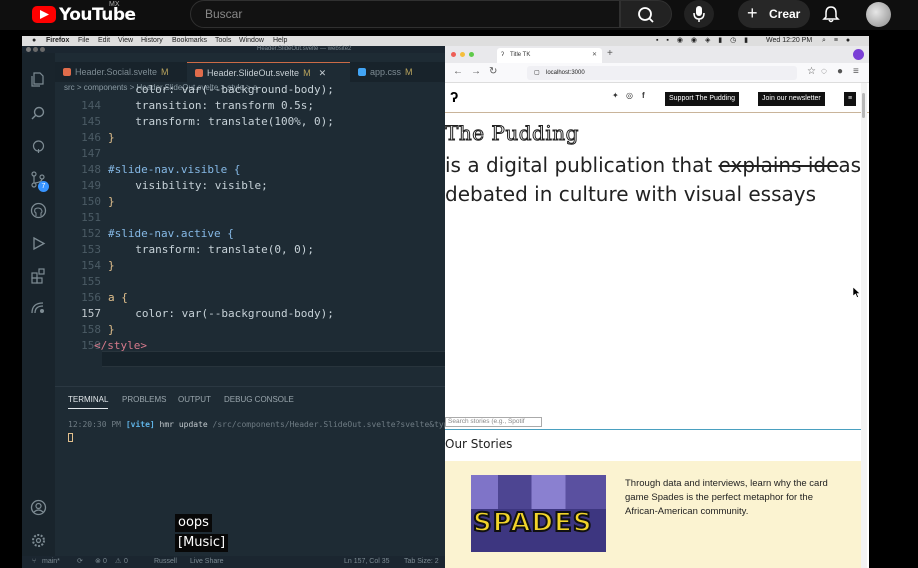 The width and height of the screenshot is (918, 568). I want to click on menu-edit: Edit, so click(104, 41).